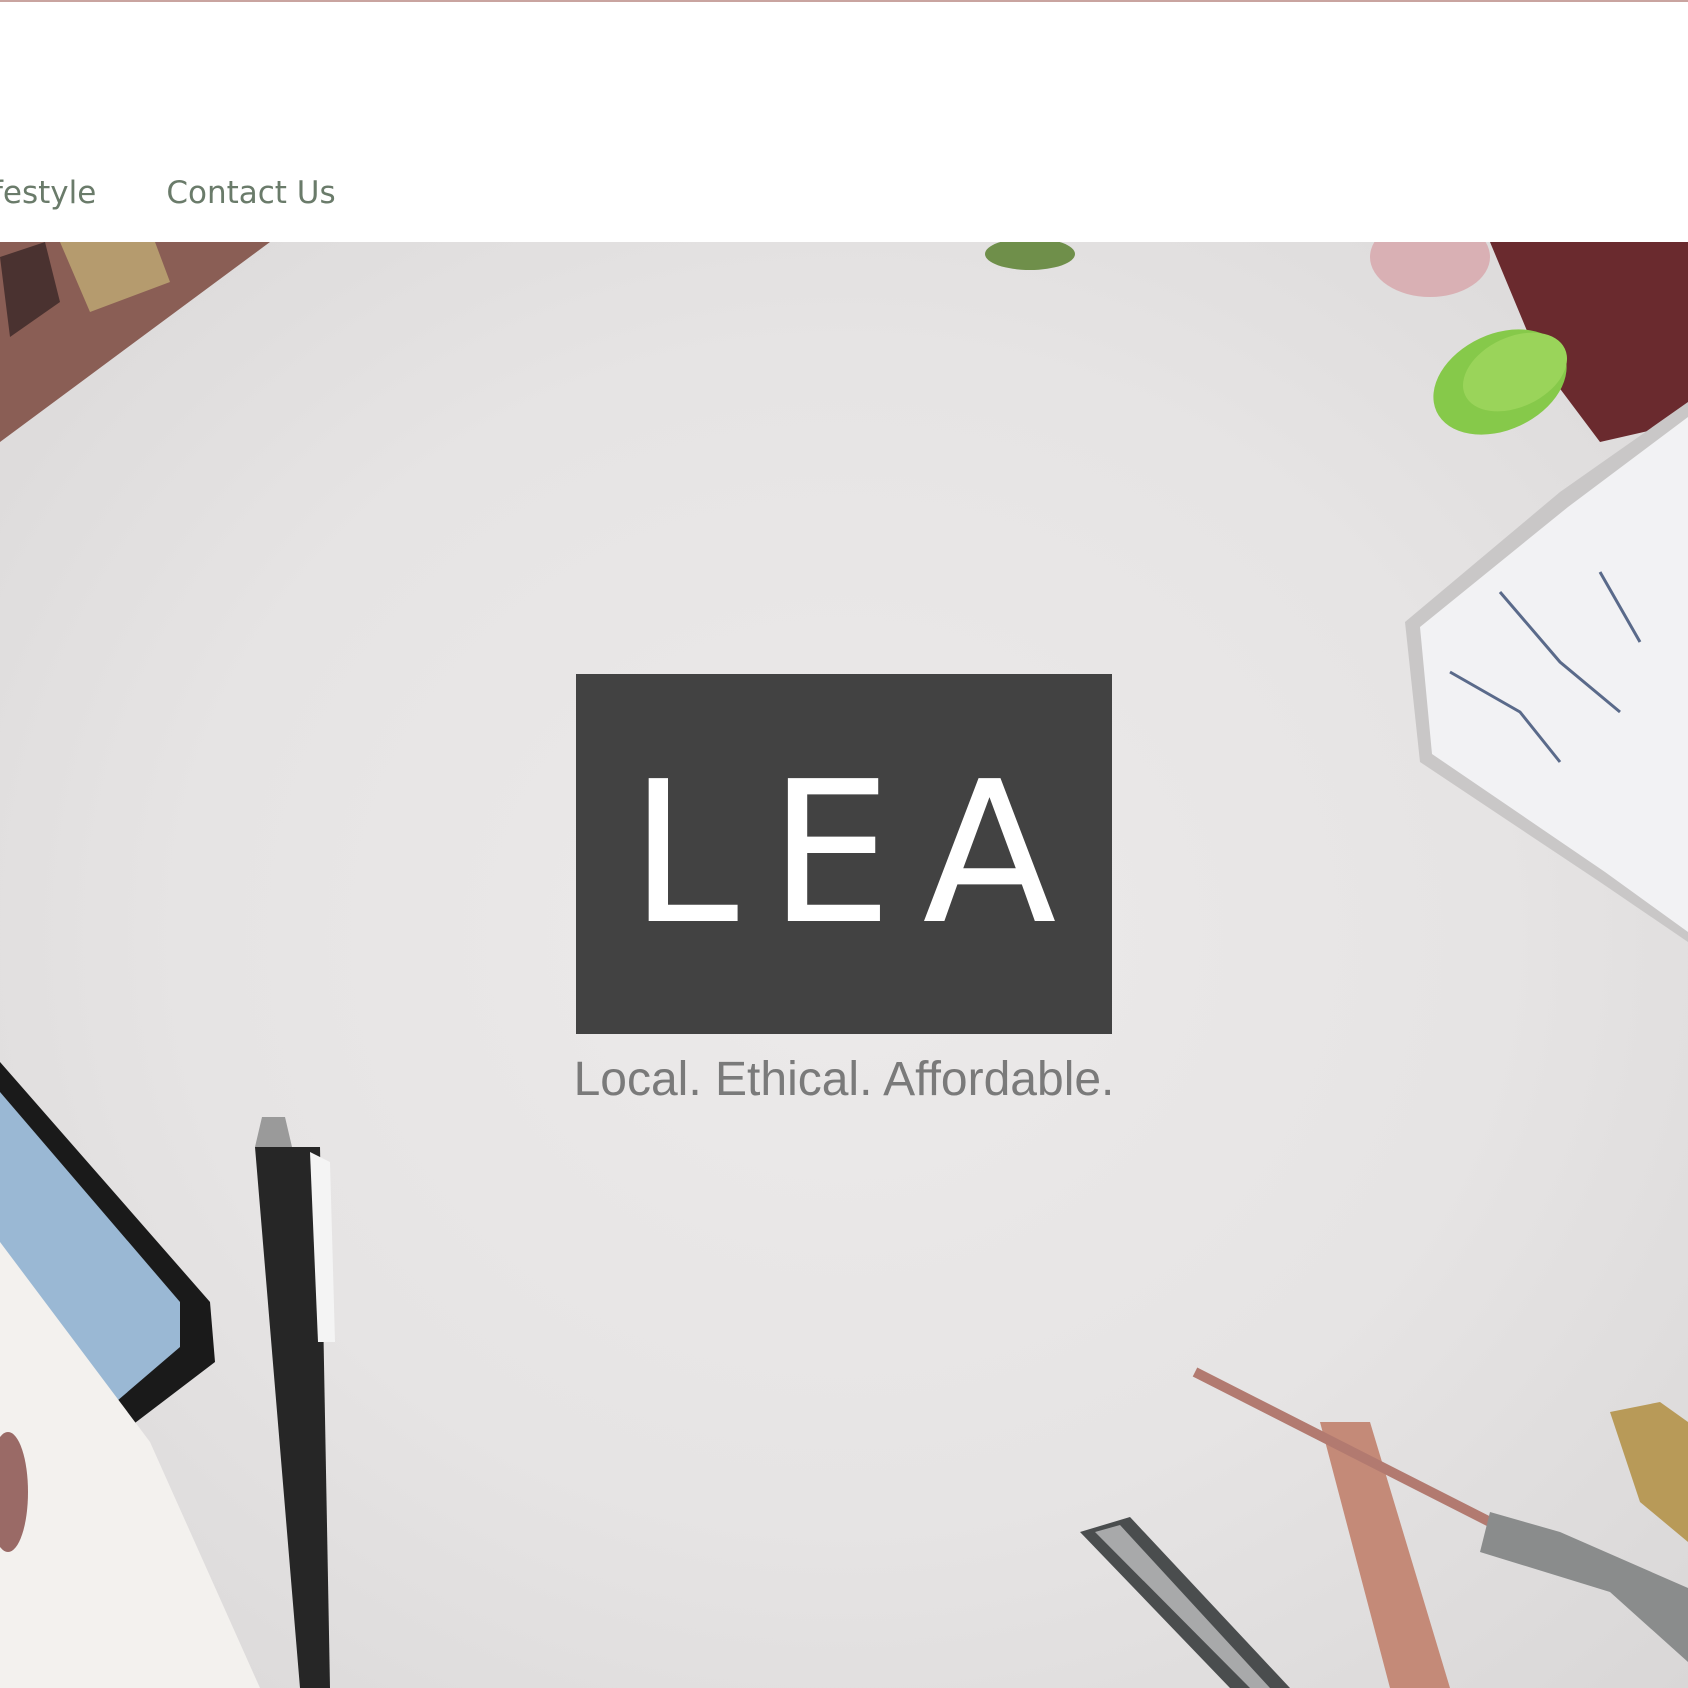  What do you see at coordinates (844, 1079) in the screenshot?
I see `tagline: Local. Ethical. Affordable.` at bounding box center [844, 1079].